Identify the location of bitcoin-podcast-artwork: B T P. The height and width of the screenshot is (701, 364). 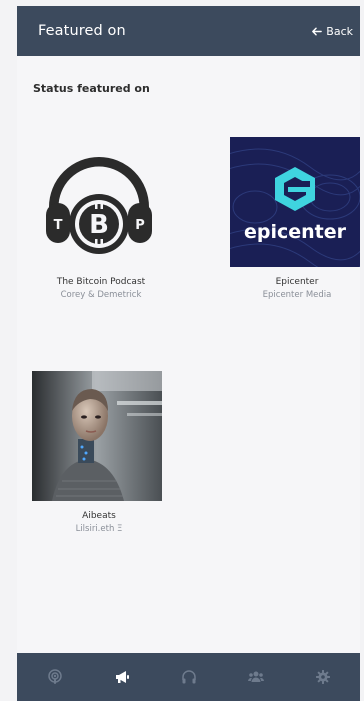
(99, 202).